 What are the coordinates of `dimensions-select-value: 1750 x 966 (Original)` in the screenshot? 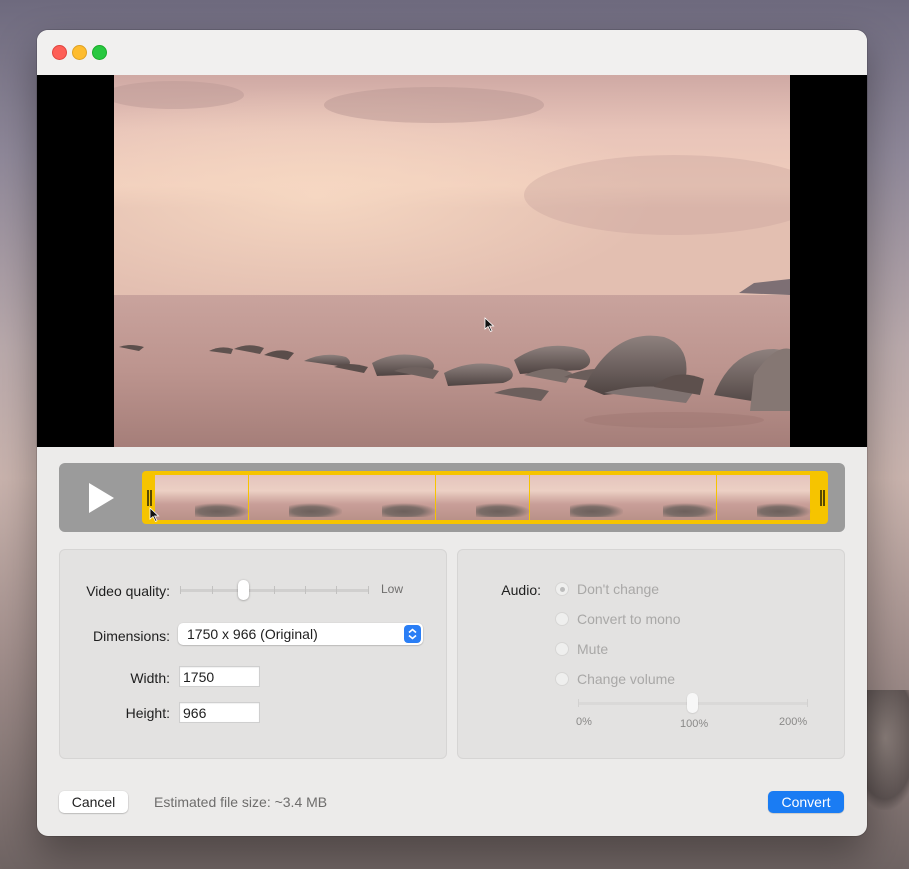 It's located at (252, 634).